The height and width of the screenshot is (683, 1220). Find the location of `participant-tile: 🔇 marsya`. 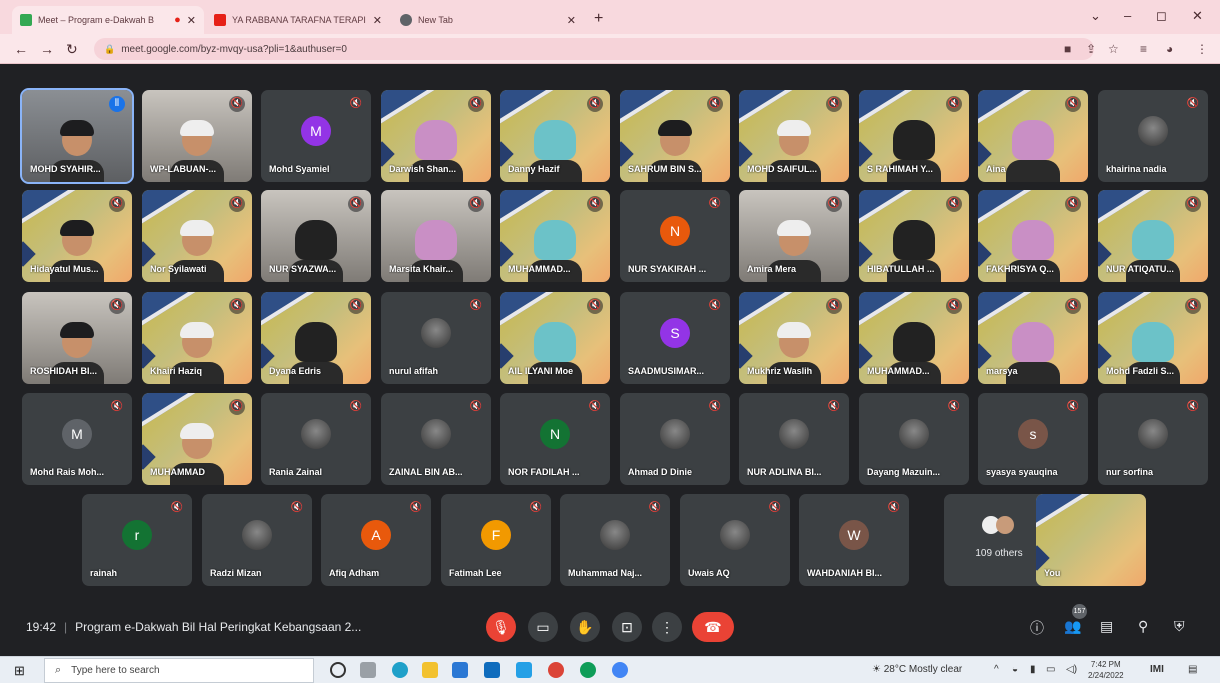

participant-tile: 🔇 marsya is located at coordinates (1033, 338).